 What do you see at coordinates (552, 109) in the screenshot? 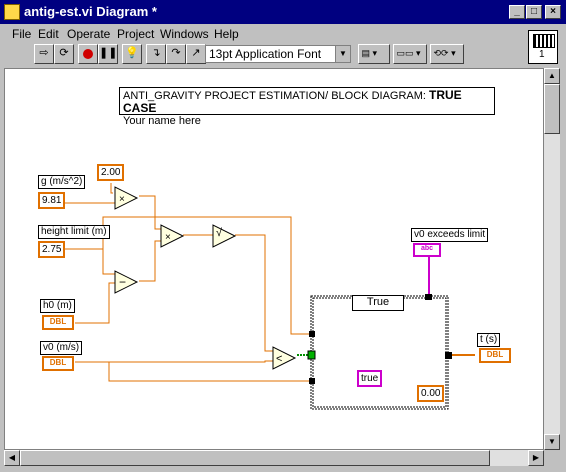
I see `vertical-scroll-thumb` at bounding box center [552, 109].